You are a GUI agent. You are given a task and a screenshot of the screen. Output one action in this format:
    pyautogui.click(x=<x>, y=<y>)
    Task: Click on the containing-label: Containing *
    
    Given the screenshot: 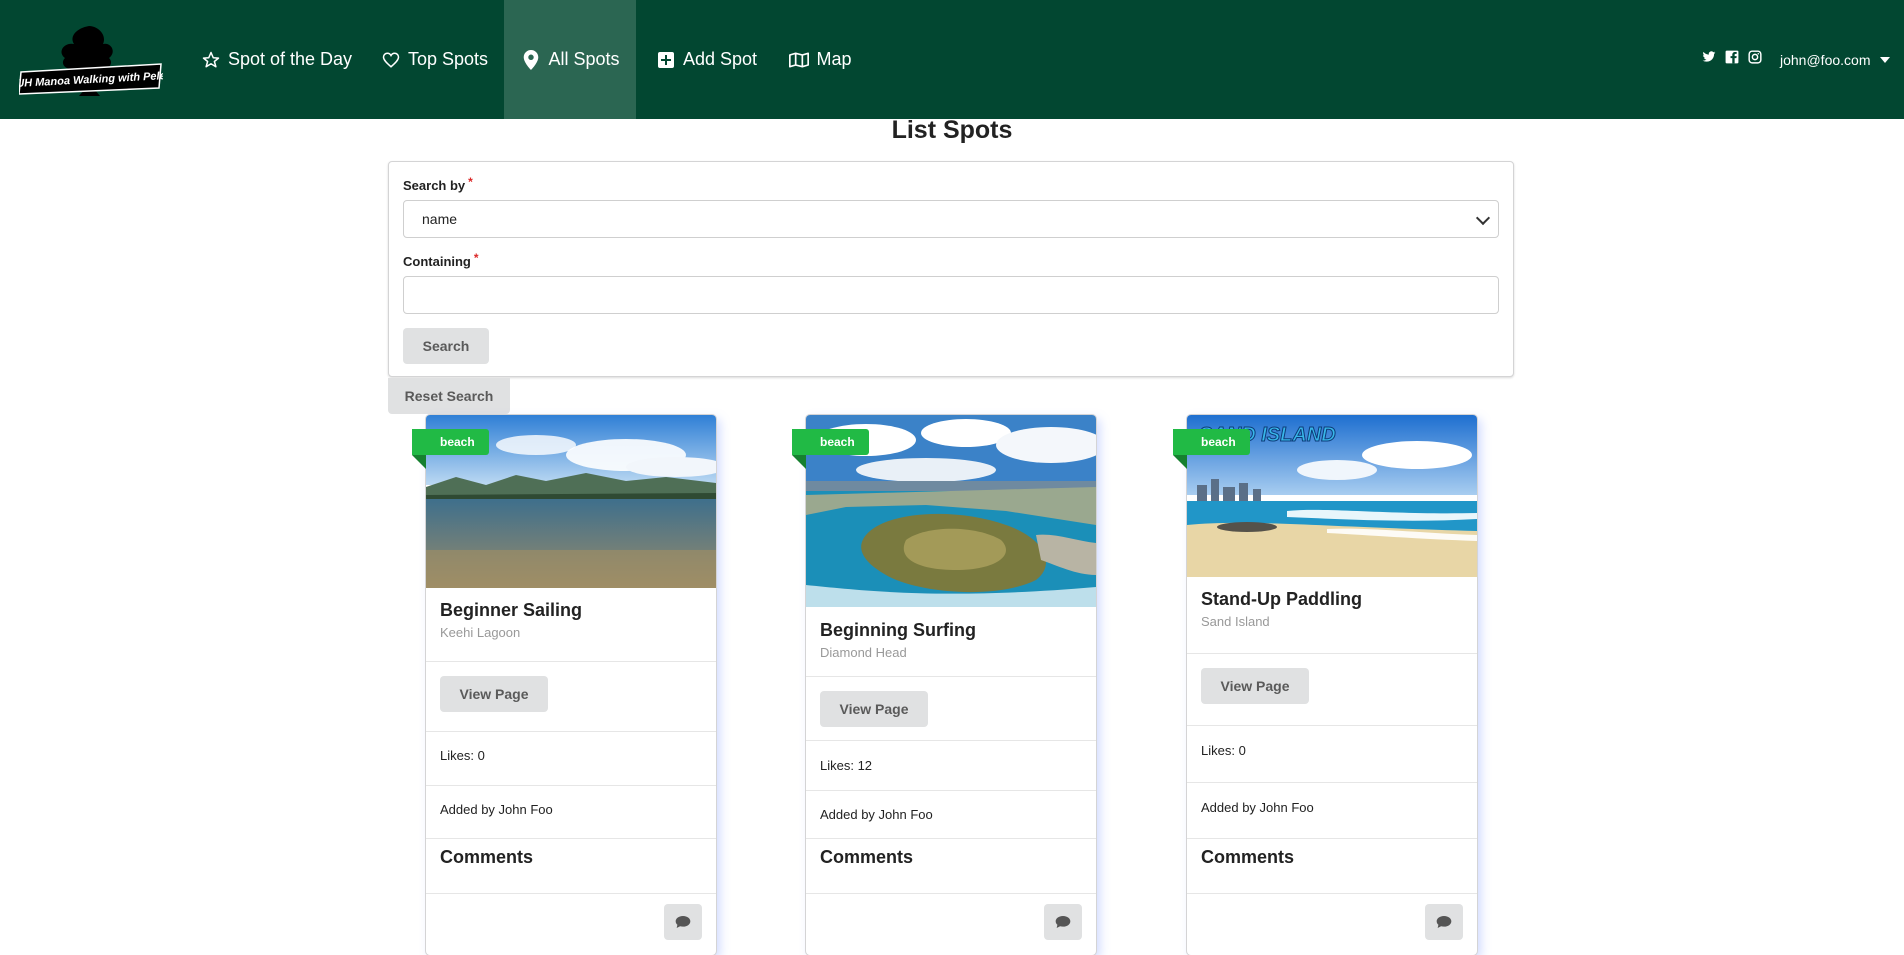 What is the action you would take?
    pyautogui.click(x=441, y=260)
    